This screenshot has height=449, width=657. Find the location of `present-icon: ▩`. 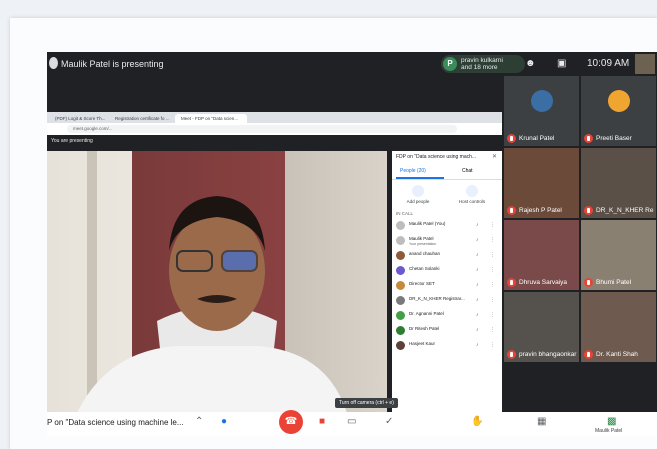

present-icon: ▩ is located at coordinates (611, 421).